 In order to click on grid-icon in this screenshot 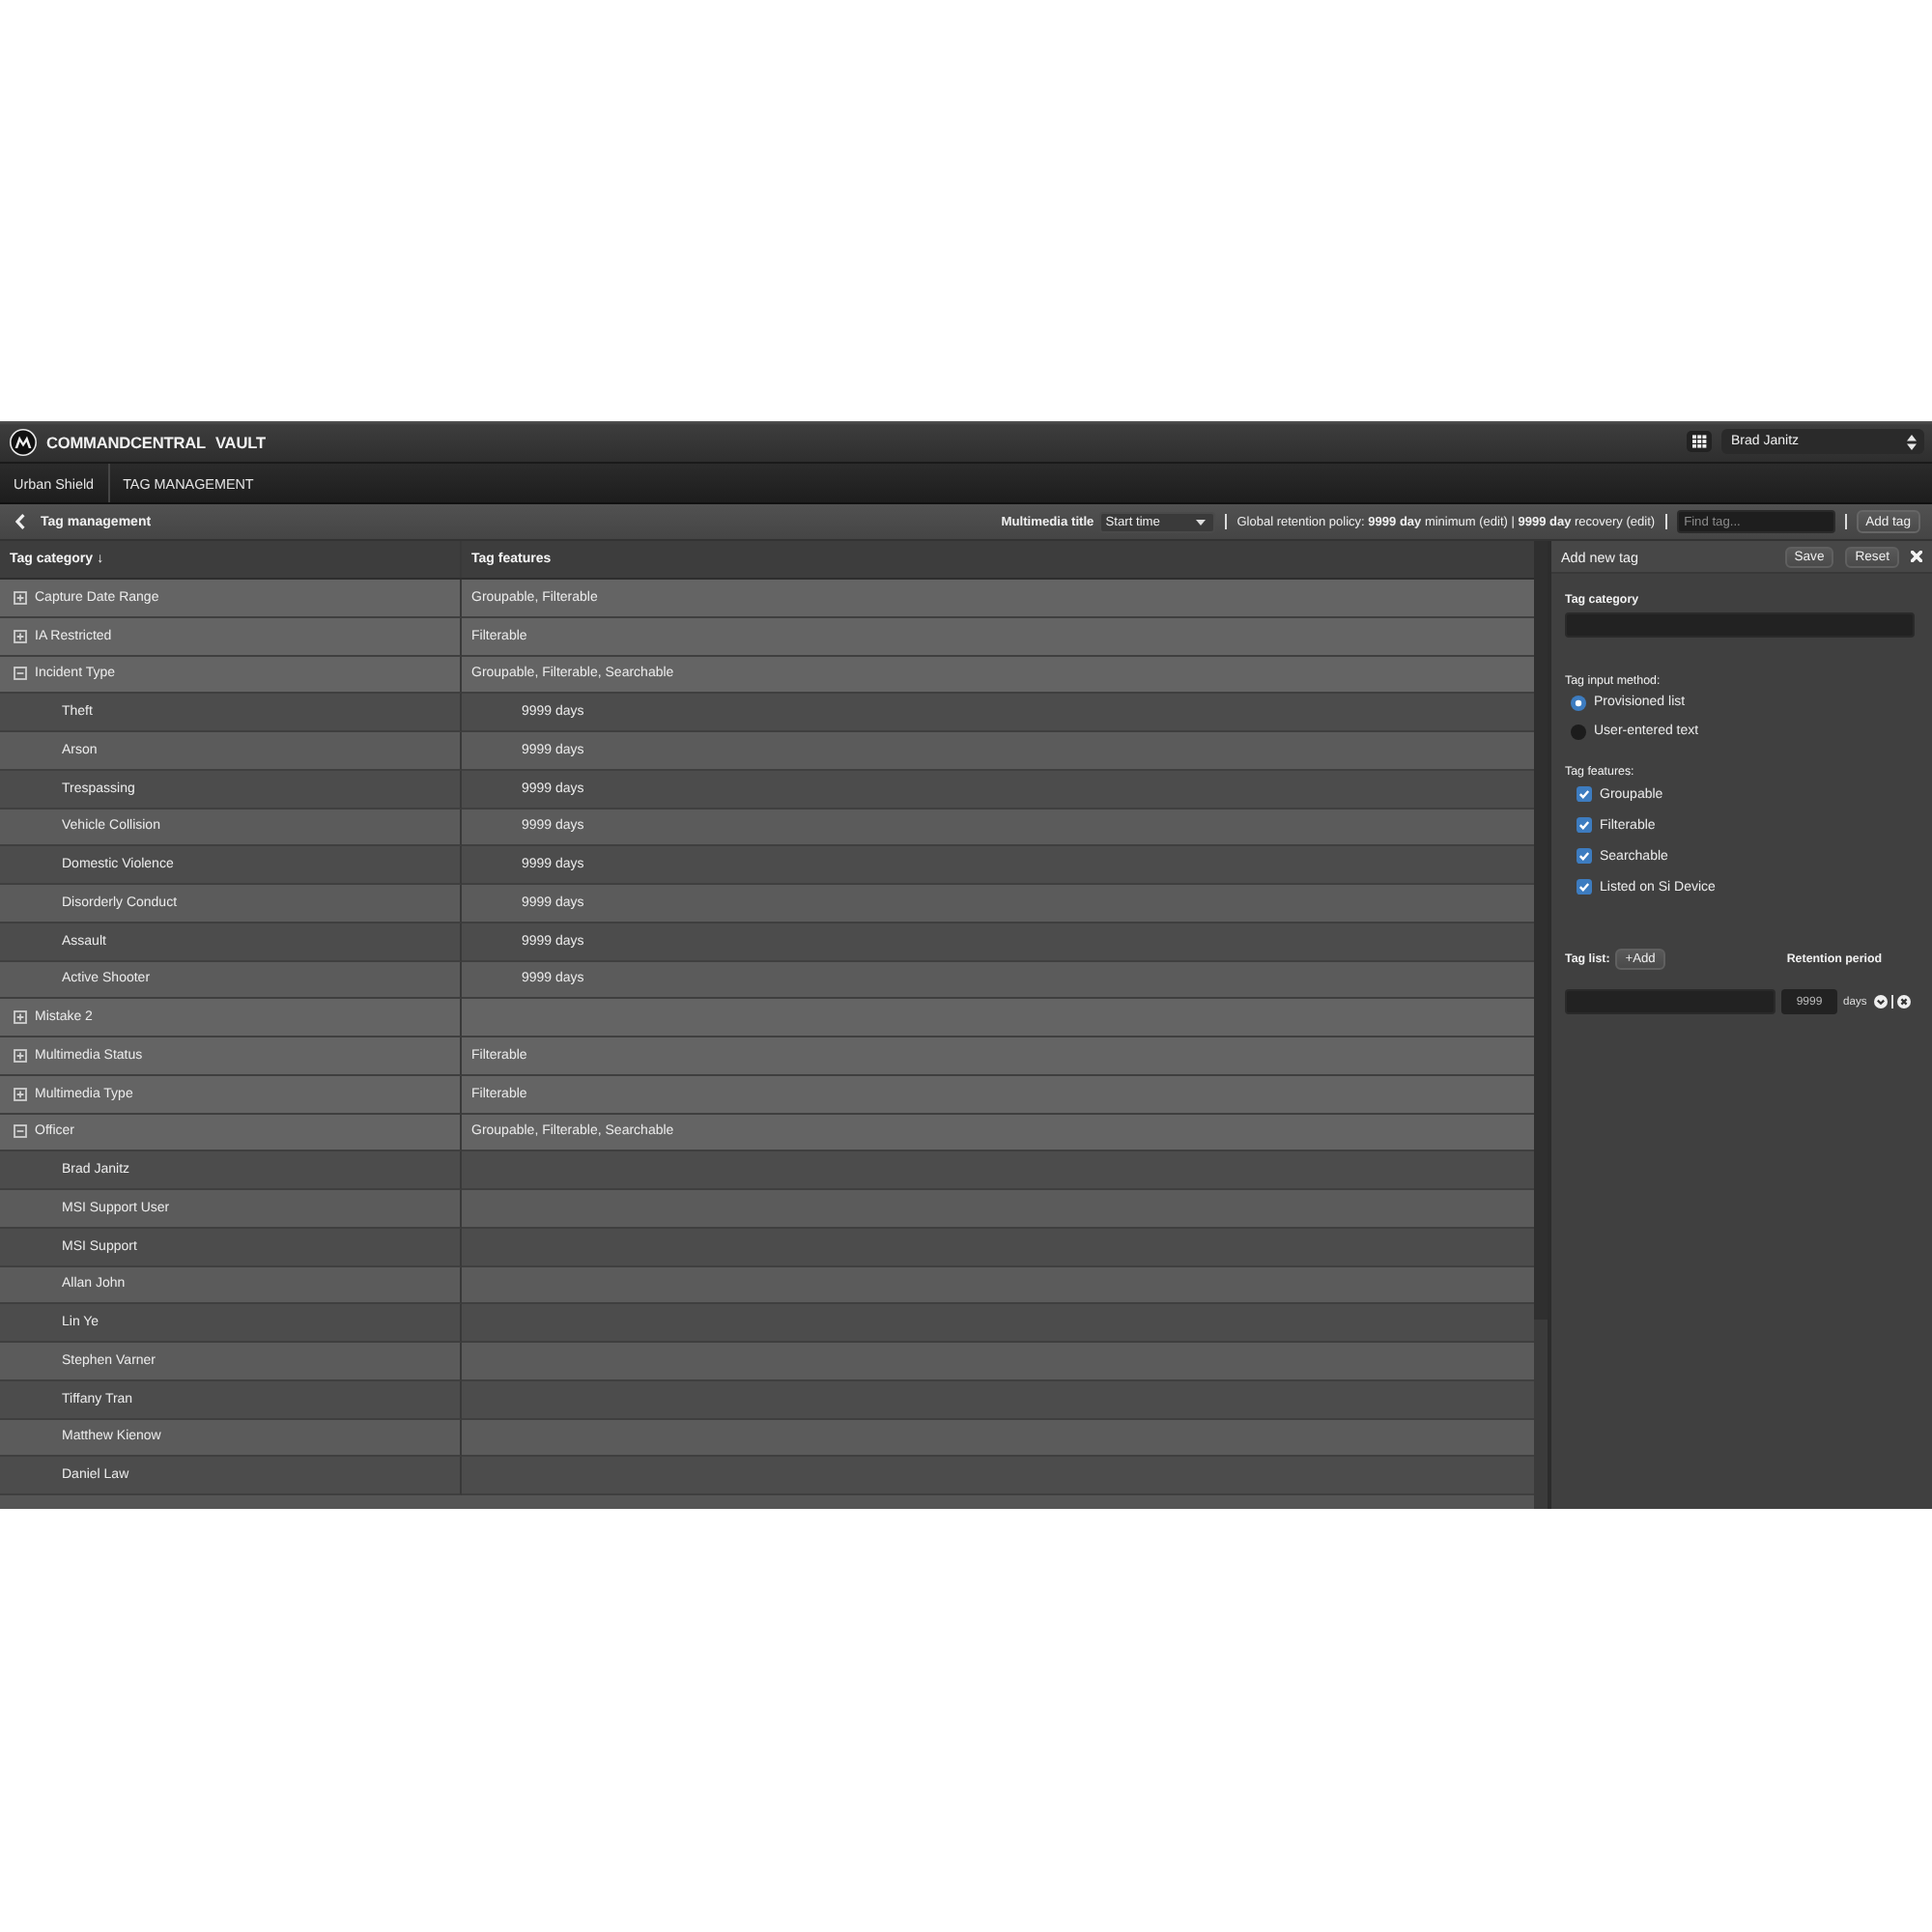, I will do `click(1699, 441)`.